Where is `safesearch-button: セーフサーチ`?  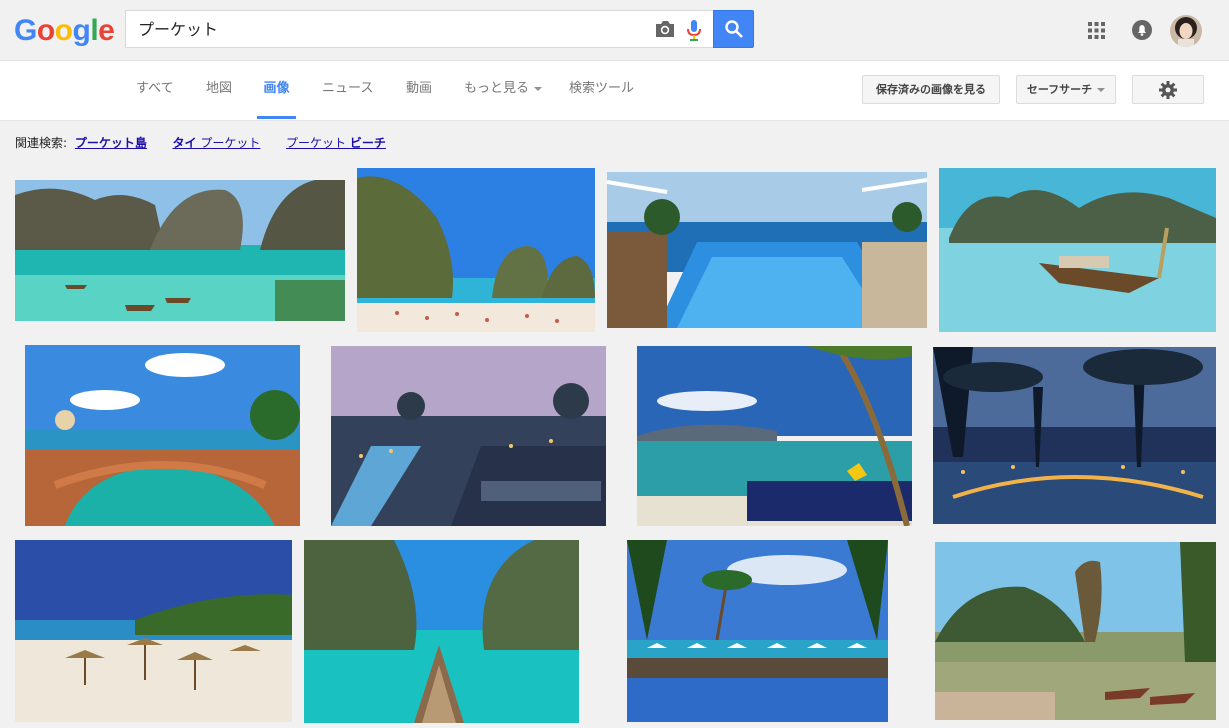
safesearch-button: セーフサーチ is located at coordinates (1066, 89).